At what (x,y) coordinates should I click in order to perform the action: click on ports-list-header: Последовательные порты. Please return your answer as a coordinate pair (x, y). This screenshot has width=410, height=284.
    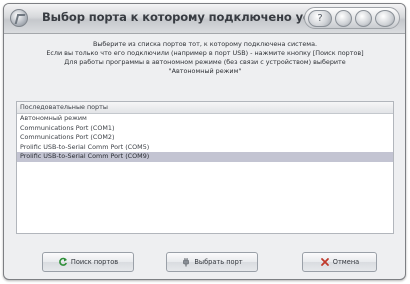
    Looking at the image, I should click on (205, 108).